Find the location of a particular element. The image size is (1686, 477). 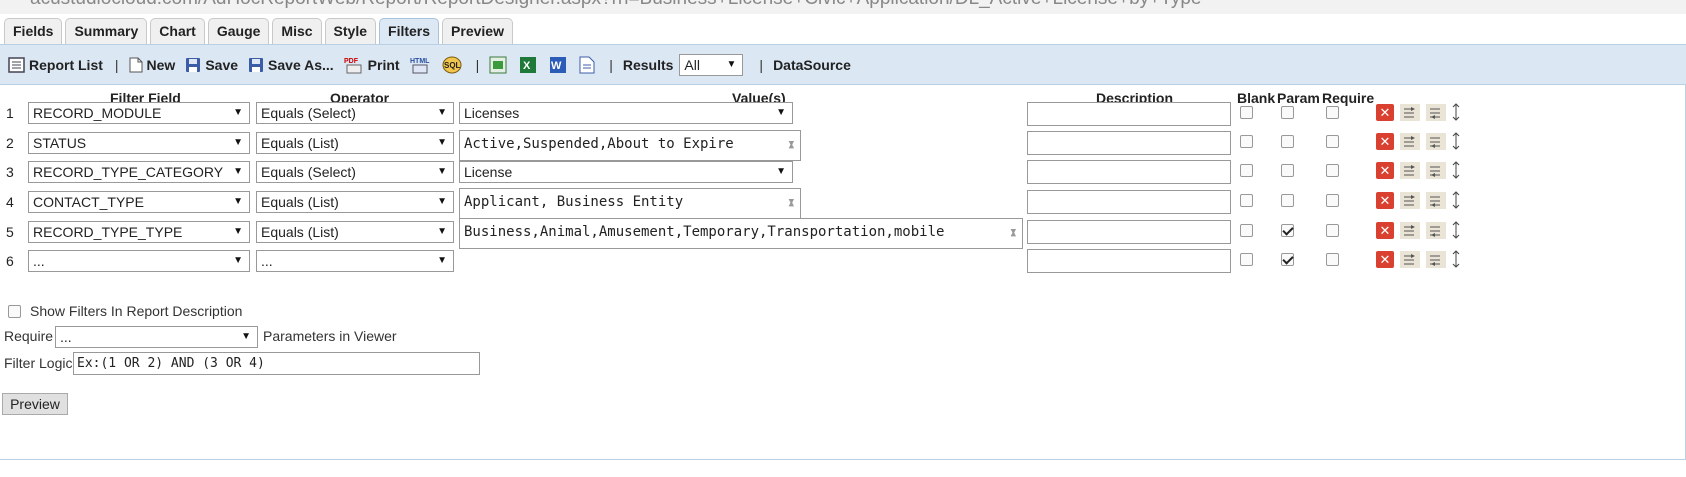

require-select: ... ▼ is located at coordinates (156, 337).